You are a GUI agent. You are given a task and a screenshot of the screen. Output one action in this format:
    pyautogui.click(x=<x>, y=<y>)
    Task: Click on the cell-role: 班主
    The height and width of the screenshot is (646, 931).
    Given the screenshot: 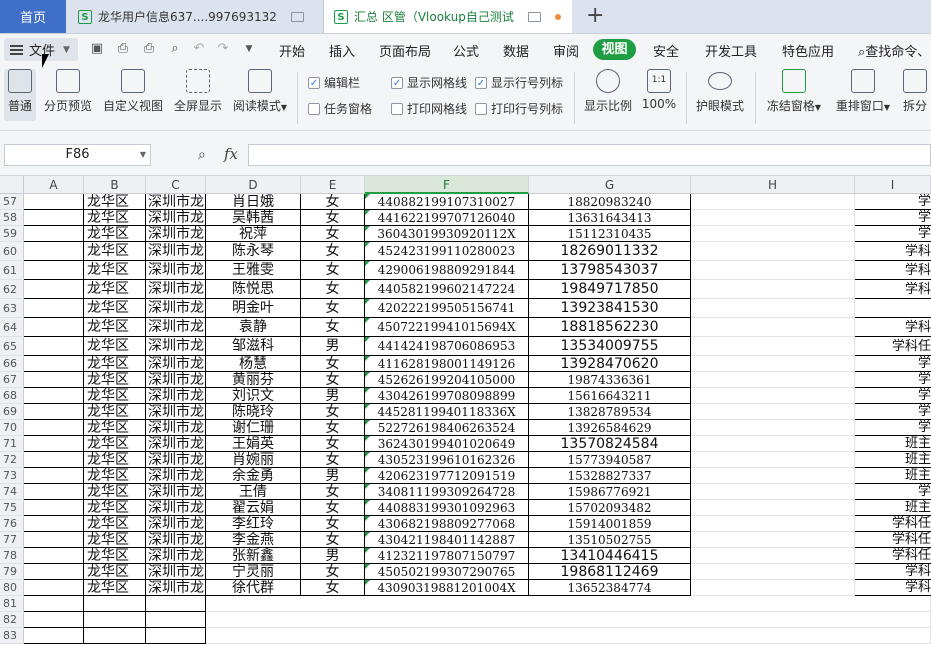 What is the action you would take?
    pyautogui.click(x=893, y=508)
    